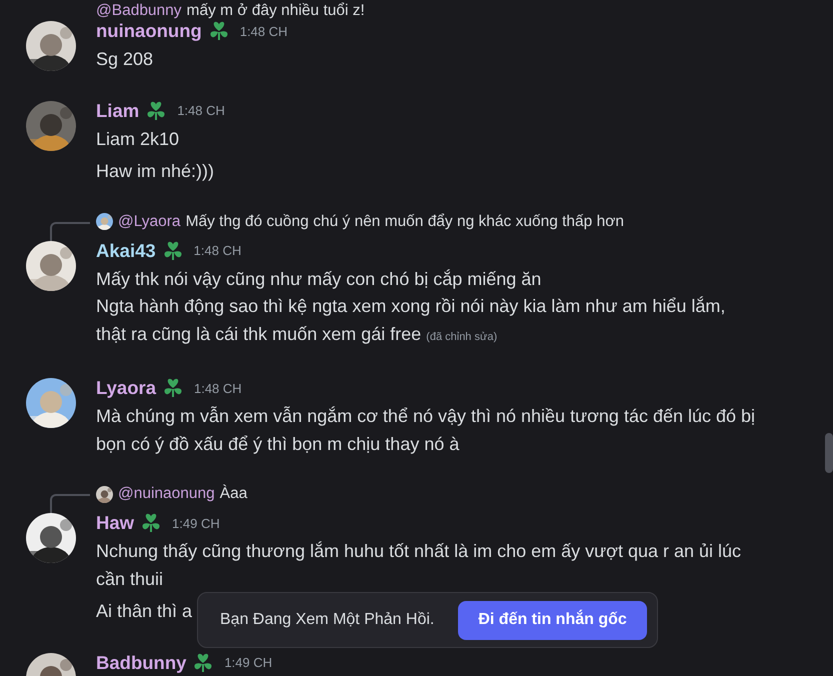 This screenshot has width=833, height=676. Describe the element at coordinates (149, 31) in the screenshot. I see `username: nuinaonung` at that location.